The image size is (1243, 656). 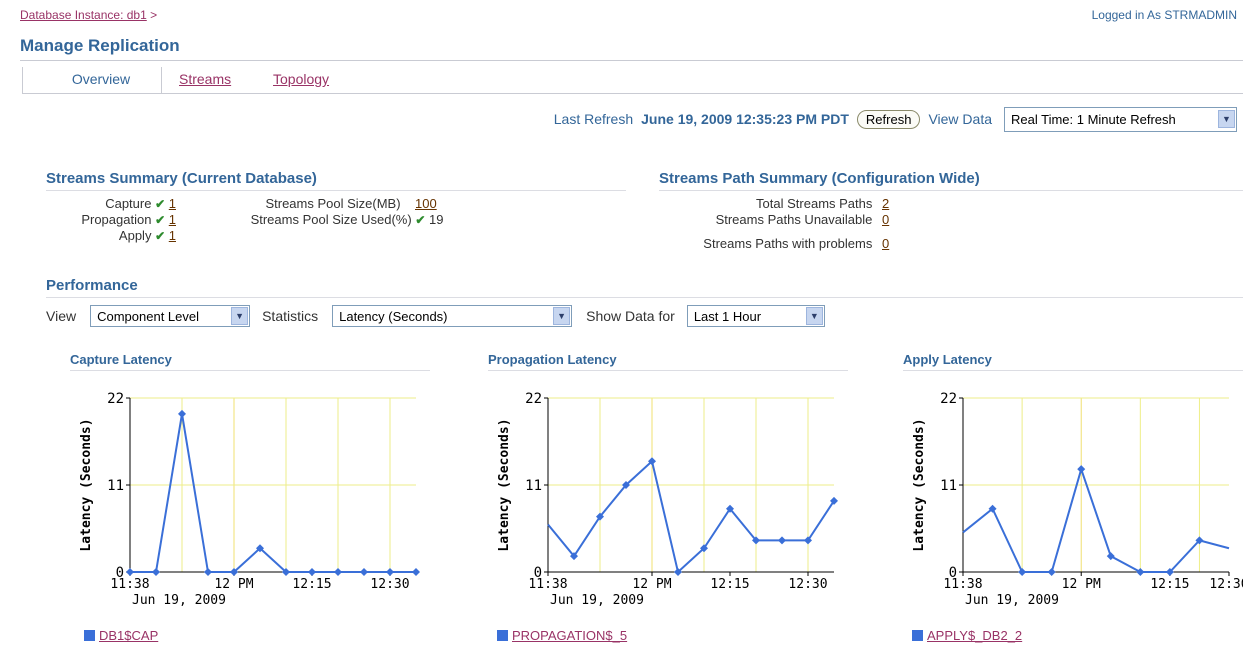 What do you see at coordinates (593, 119) in the screenshot?
I see `last-refresh-label: Last Refresh` at bounding box center [593, 119].